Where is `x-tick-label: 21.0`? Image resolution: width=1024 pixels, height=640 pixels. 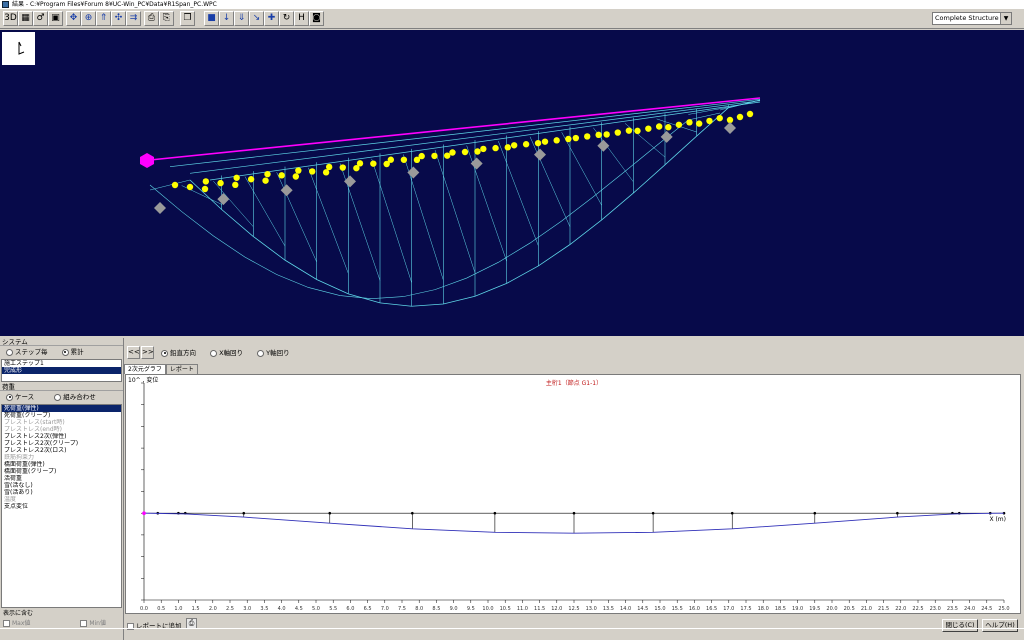
x-tick-label: 21.0 is located at coordinates (866, 609).